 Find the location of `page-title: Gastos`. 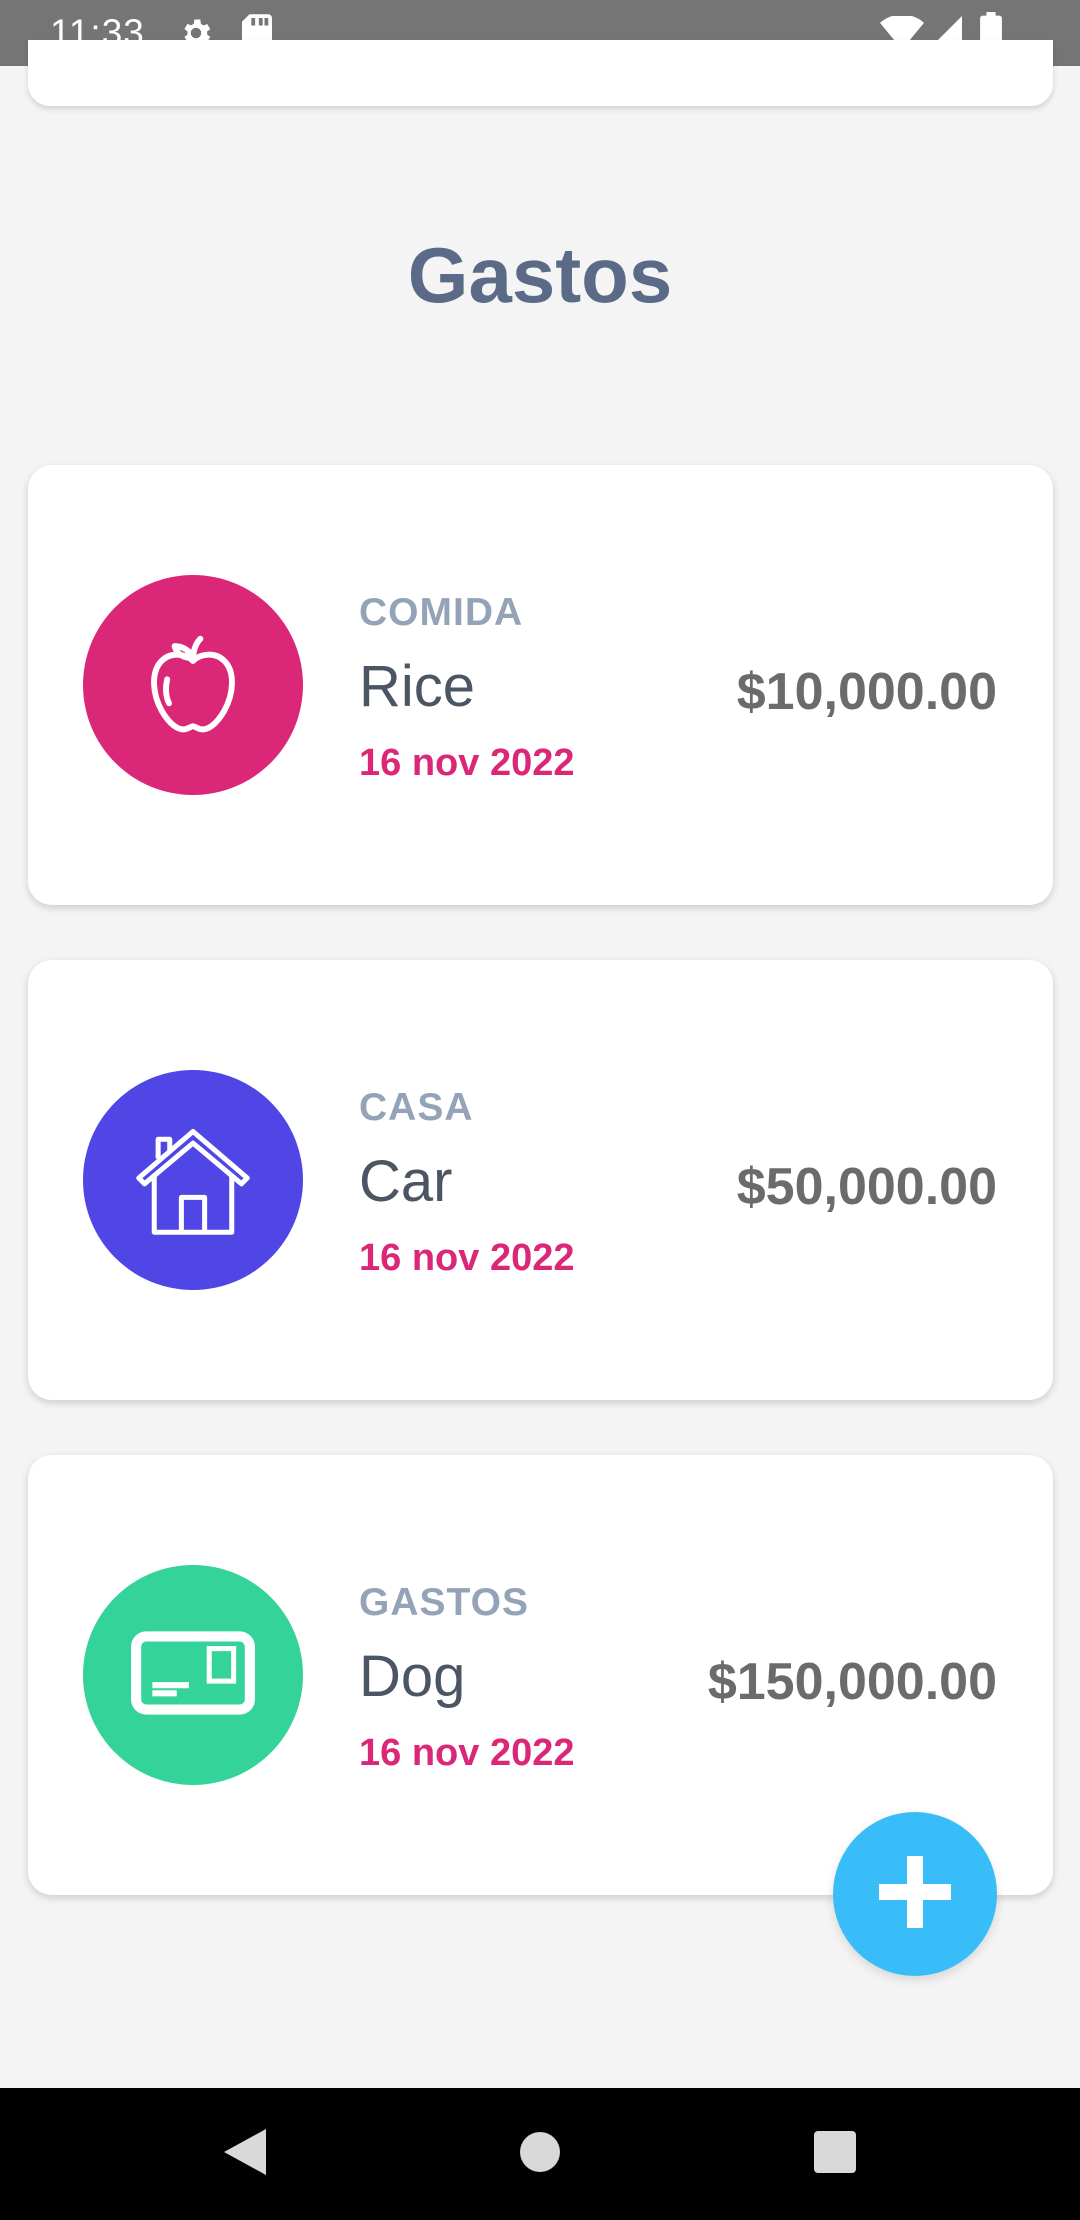

page-title: Gastos is located at coordinates (540, 275).